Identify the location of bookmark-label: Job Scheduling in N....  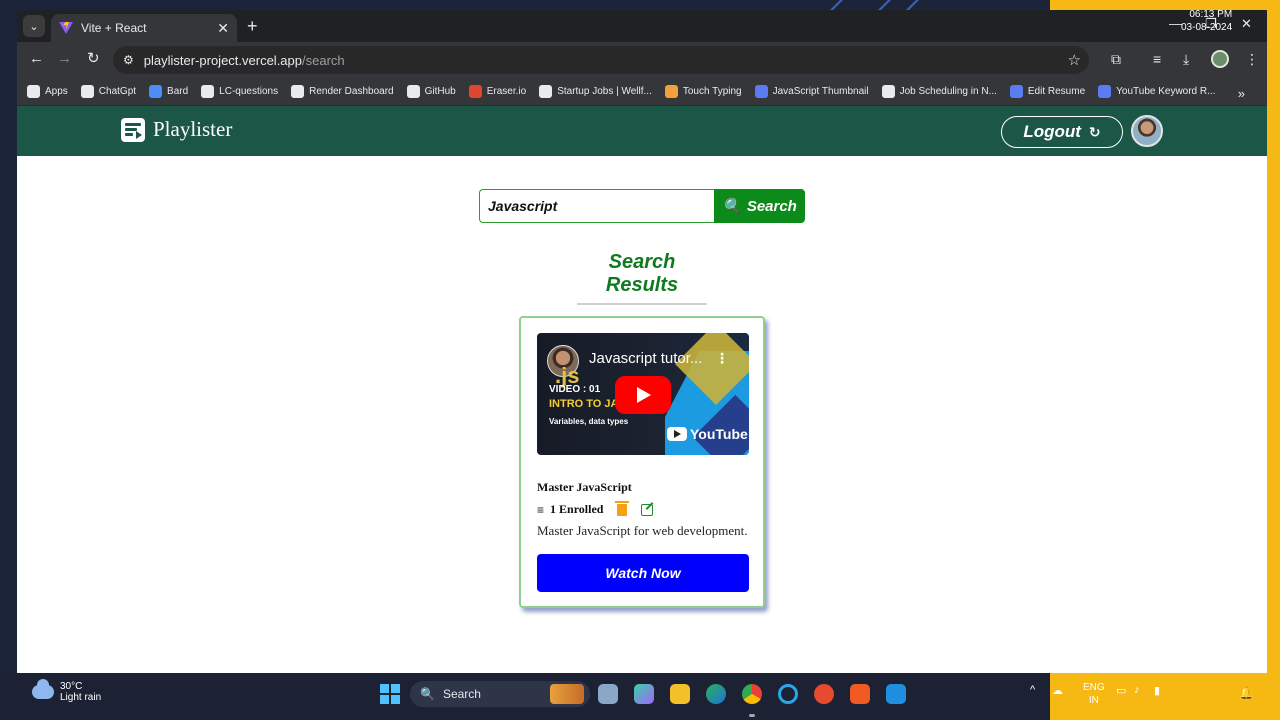
(948, 91).